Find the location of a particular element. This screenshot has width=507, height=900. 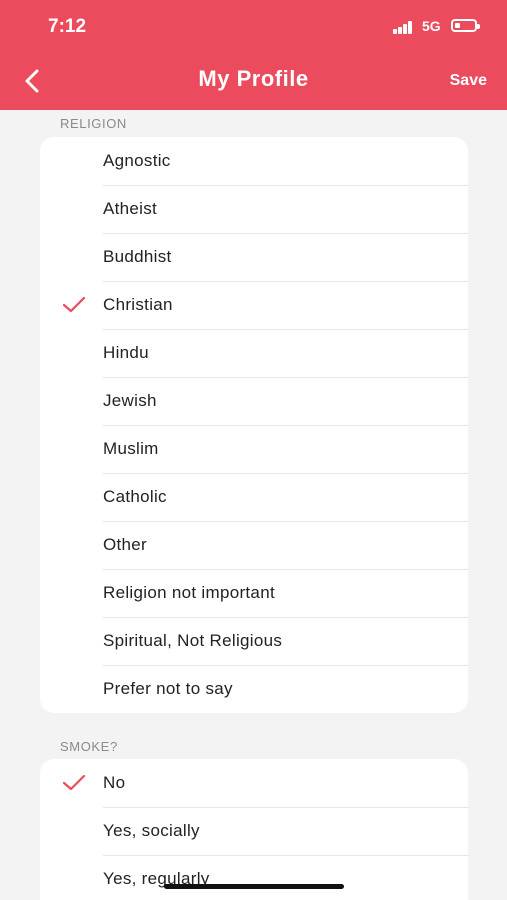

religion-option-label: Religion not important is located at coordinates (189, 592).